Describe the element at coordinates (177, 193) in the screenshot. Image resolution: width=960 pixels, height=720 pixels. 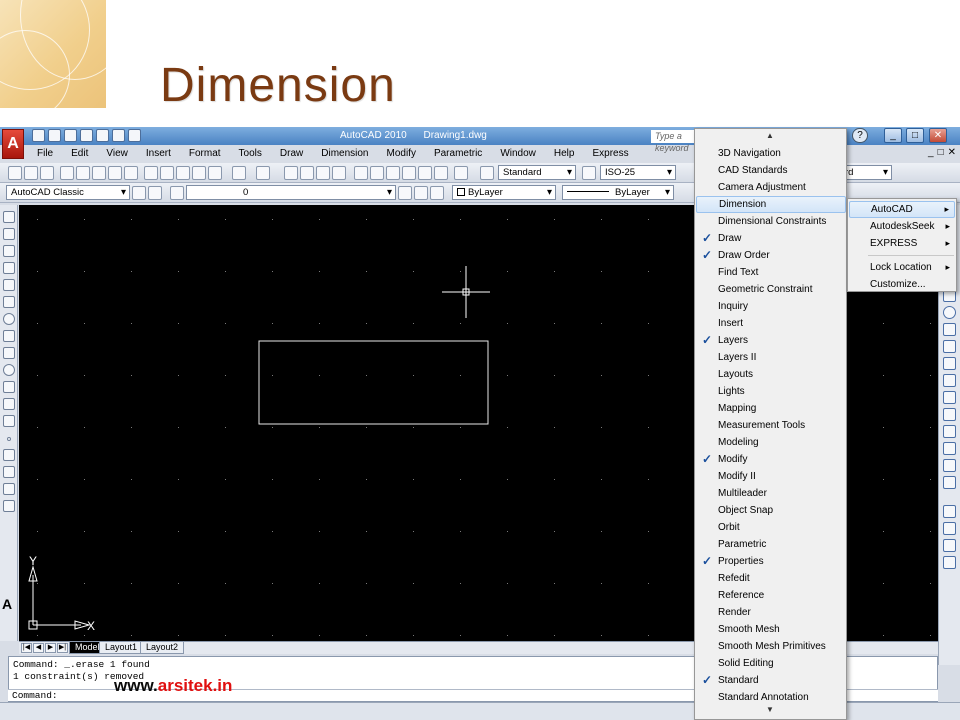
I see `layer-properties-icon` at that location.